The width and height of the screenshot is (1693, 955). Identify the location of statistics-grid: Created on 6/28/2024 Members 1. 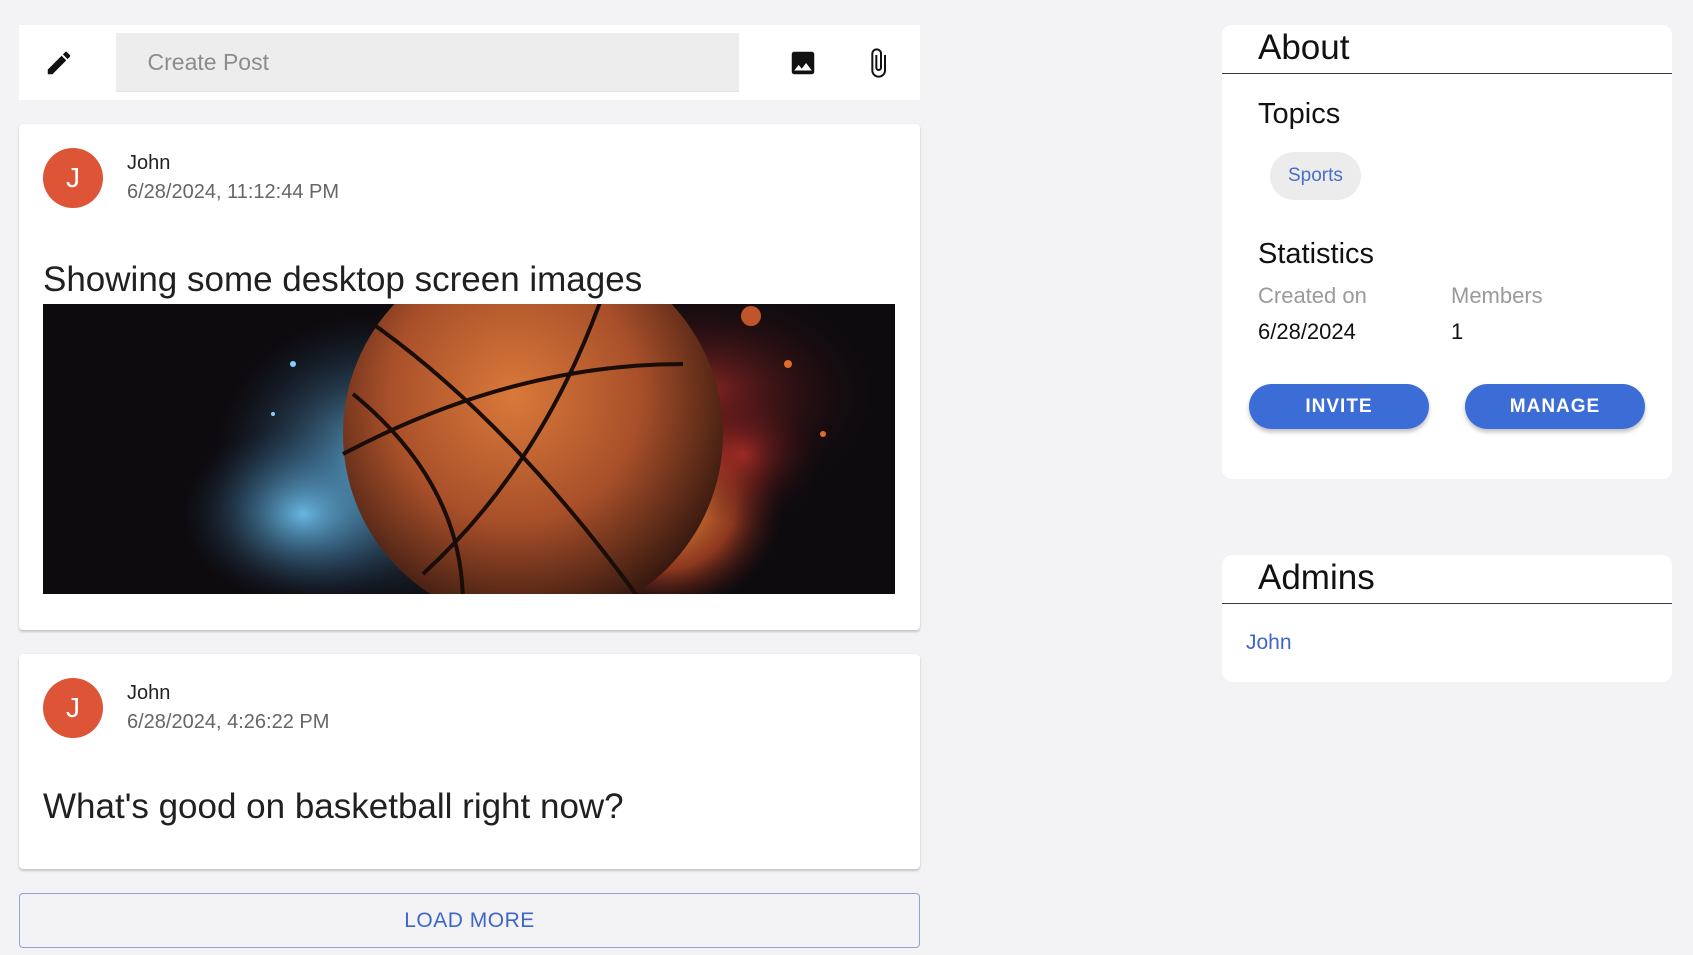
(1447, 314).